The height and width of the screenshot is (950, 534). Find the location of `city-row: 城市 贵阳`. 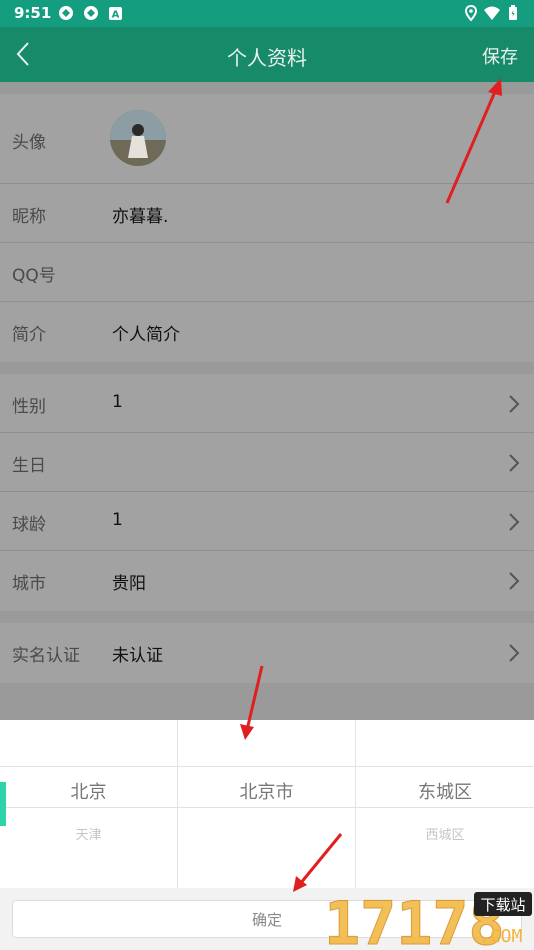

city-row: 城市 贵阳 is located at coordinates (267, 580).